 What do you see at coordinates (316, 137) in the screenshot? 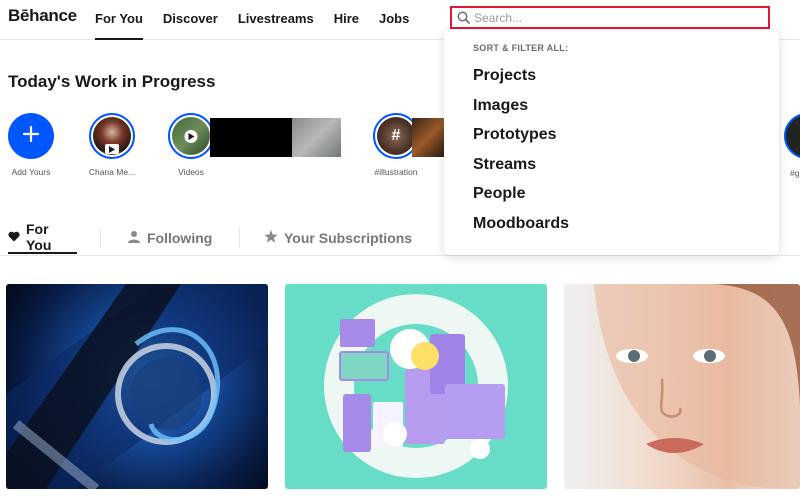
I see `video-thumbnail` at bounding box center [316, 137].